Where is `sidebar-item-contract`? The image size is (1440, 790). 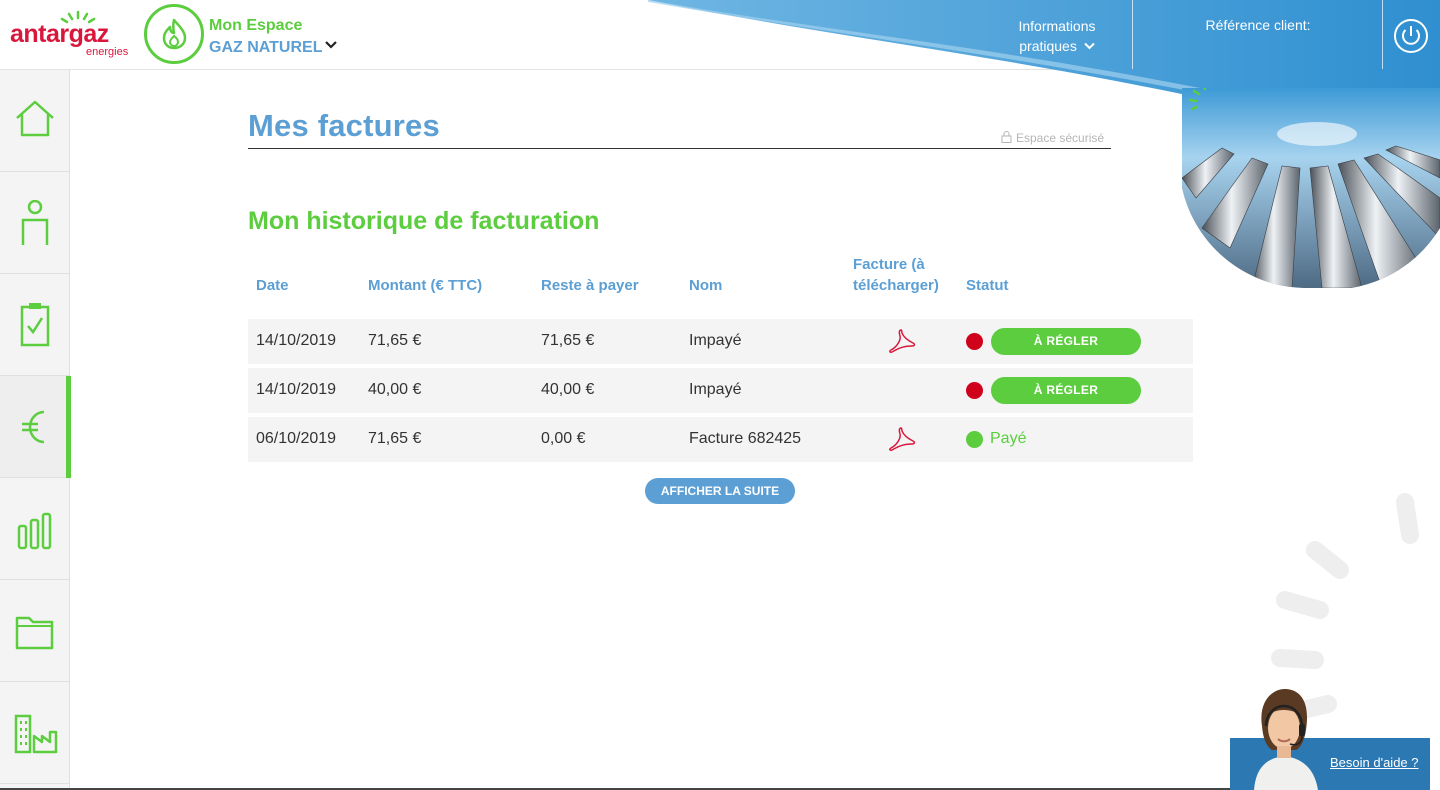 sidebar-item-contract is located at coordinates (35, 325).